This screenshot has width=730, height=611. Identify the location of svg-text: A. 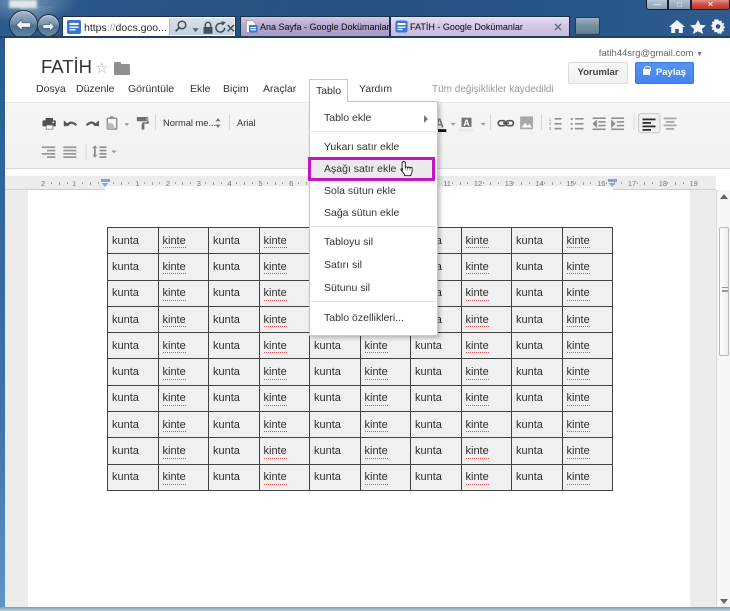
(466, 123).